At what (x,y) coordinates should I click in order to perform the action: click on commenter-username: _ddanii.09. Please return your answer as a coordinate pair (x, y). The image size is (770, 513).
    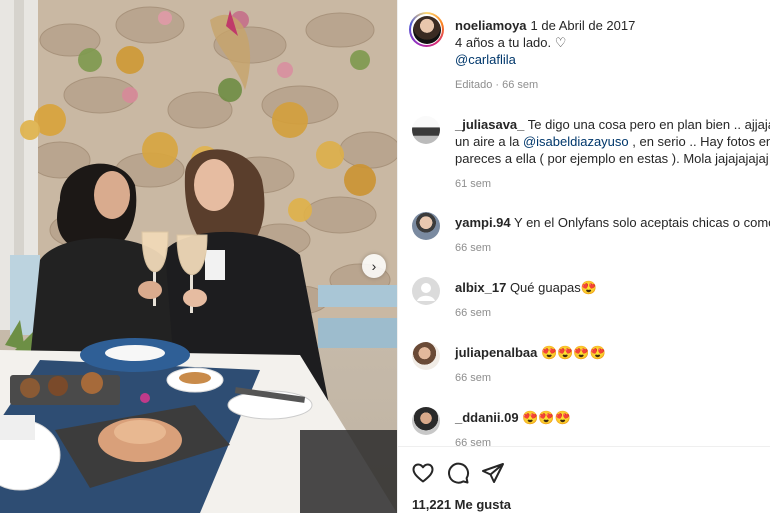
    Looking at the image, I should click on (487, 417).